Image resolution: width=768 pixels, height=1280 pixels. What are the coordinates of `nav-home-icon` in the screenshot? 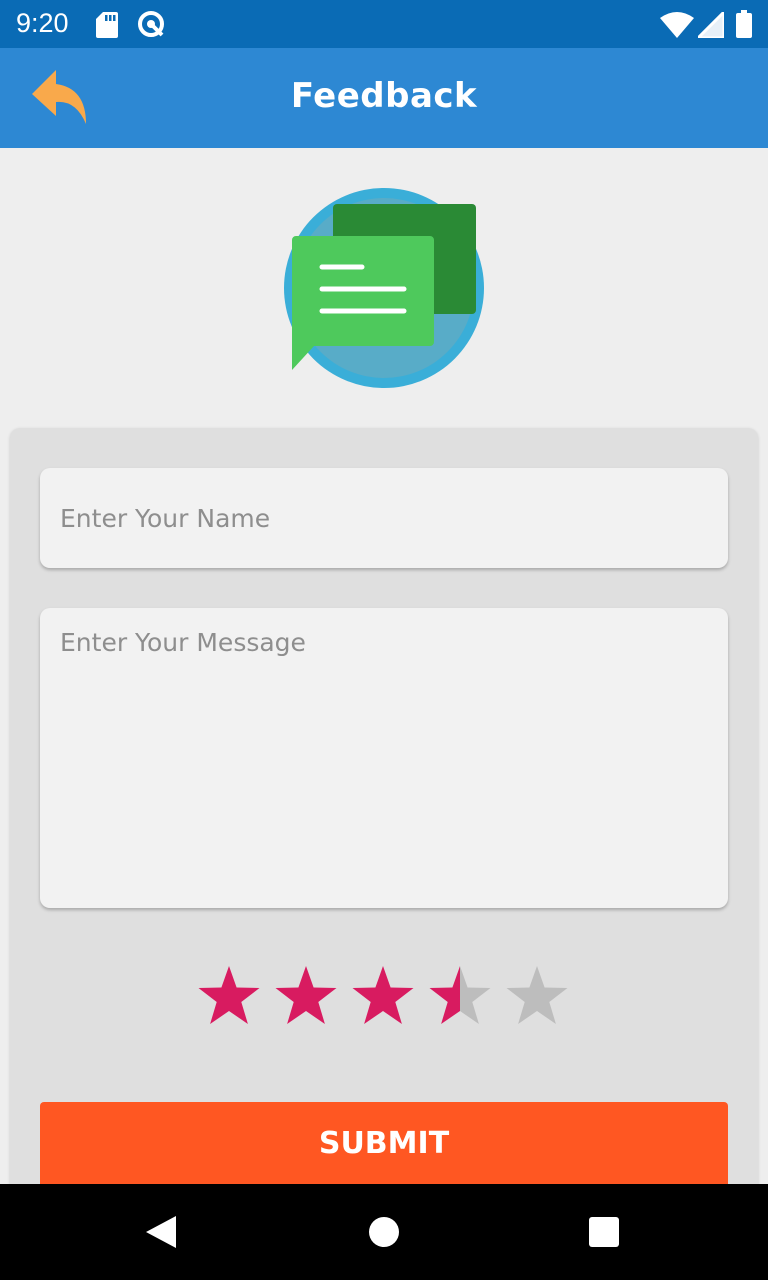 It's located at (384, 1232).